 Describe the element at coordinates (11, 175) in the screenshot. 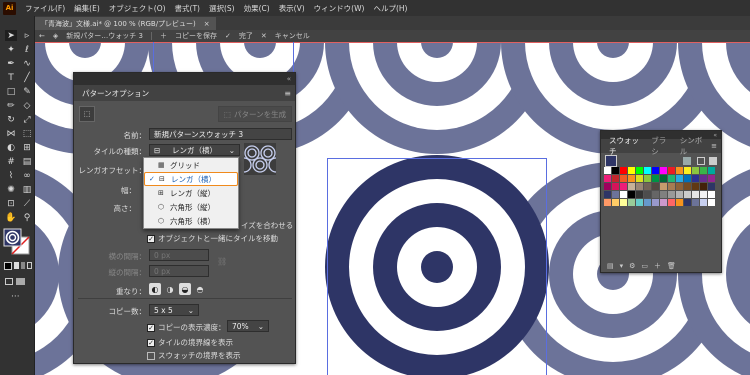

I see `eyedropper-tool-icon: ⌇` at that location.